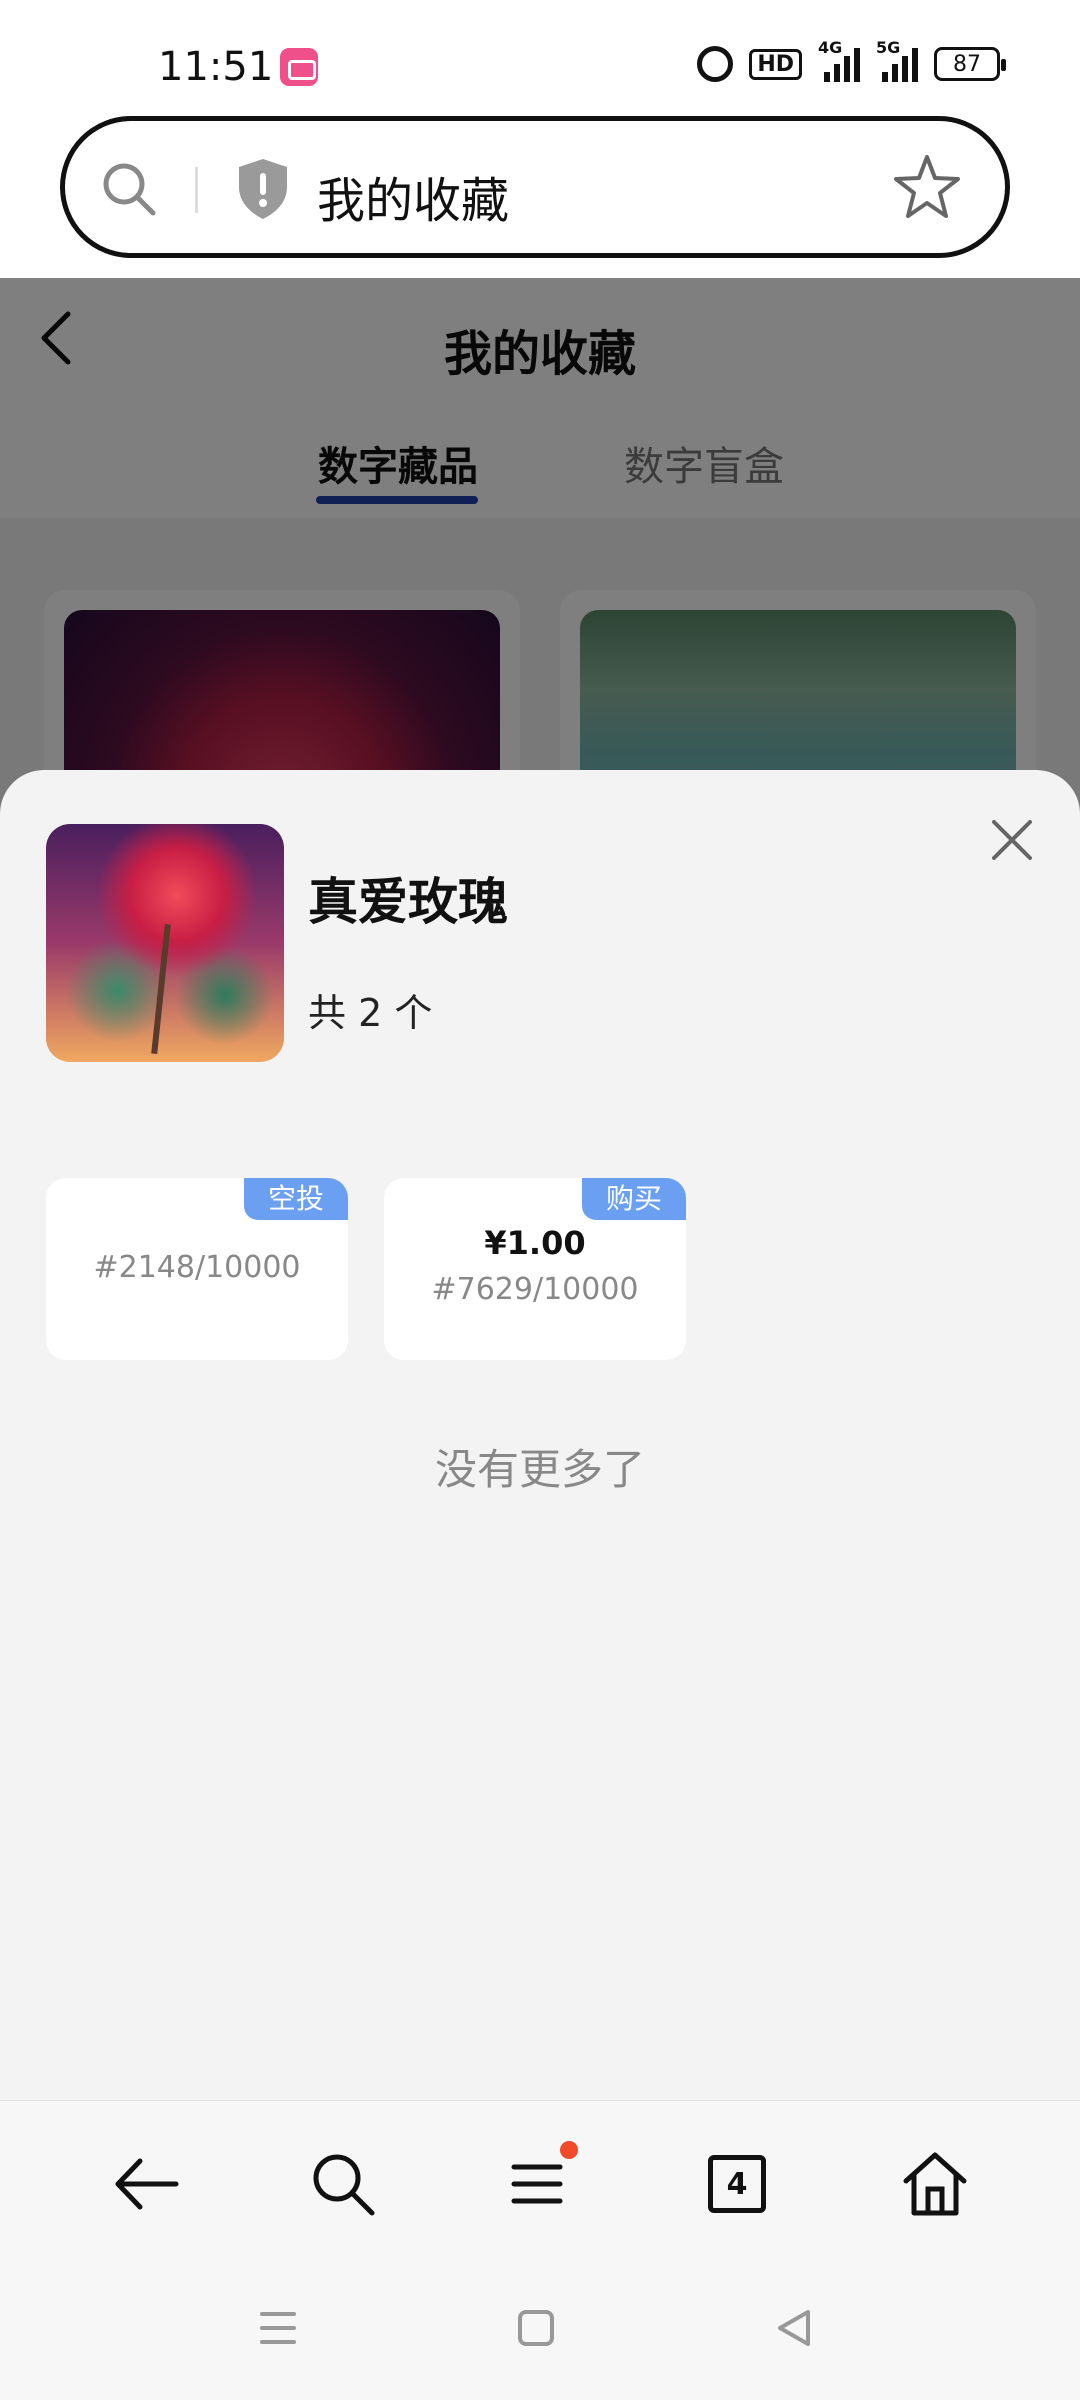 This screenshot has width=1080, height=2400. I want to click on hamburger-menu-icon, so click(537, 2184).